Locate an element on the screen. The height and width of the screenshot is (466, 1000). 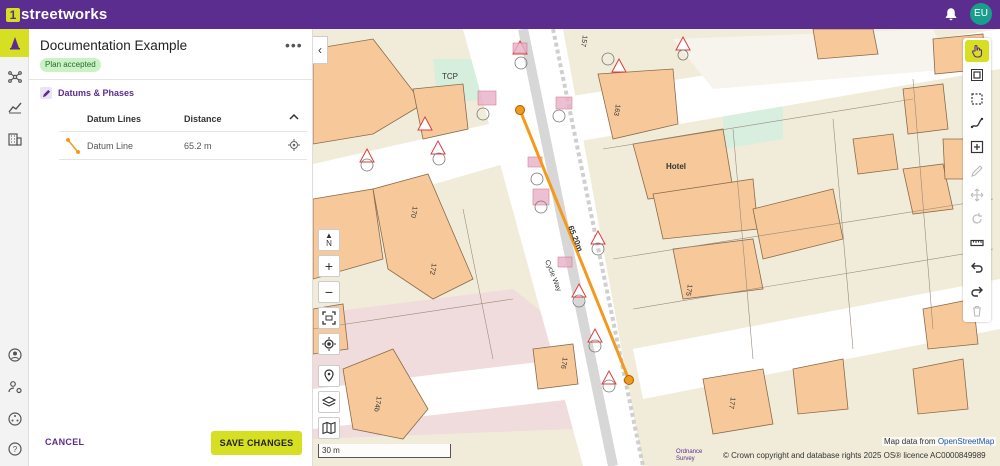
datum-line-name: Datum Line is located at coordinates (110, 146).